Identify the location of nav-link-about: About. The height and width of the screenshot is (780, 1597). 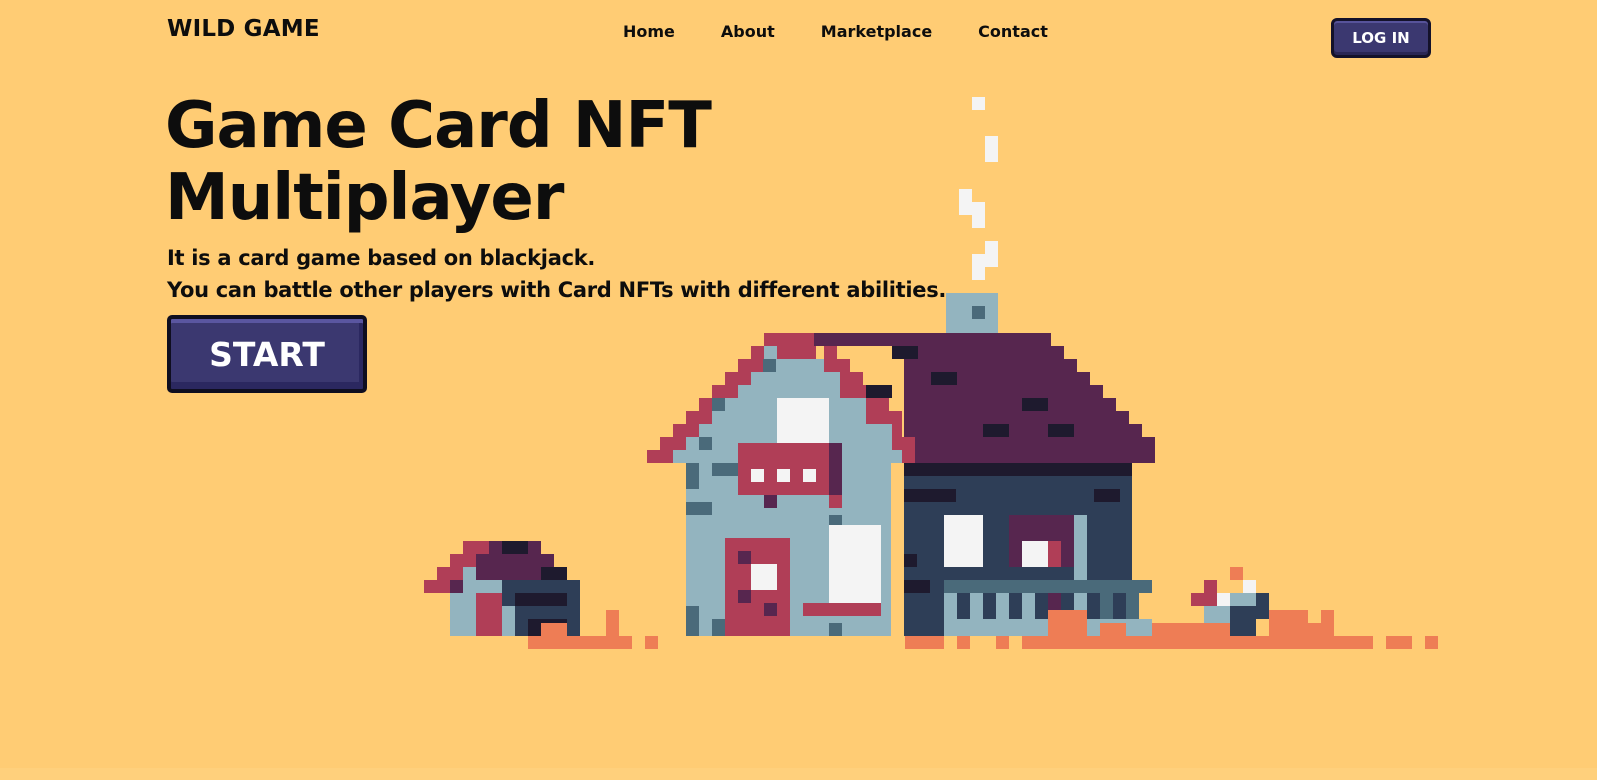
(748, 32).